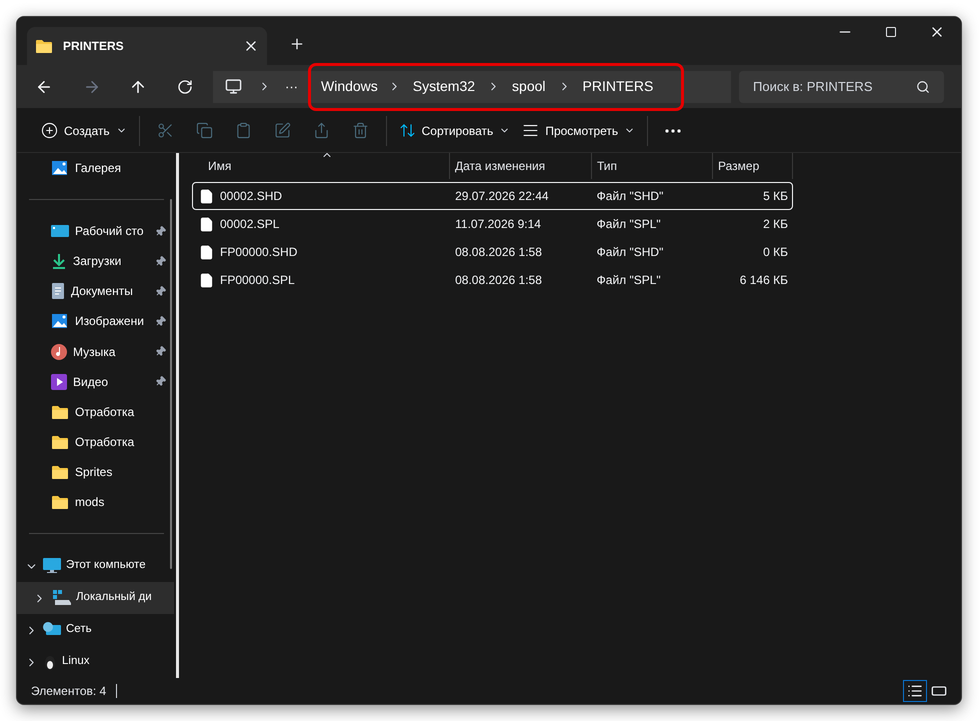 Image resolution: width=979 pixels, height=721 pixels. I want to click on size-cell-text: 6 146 КБ, so click(763, 280).